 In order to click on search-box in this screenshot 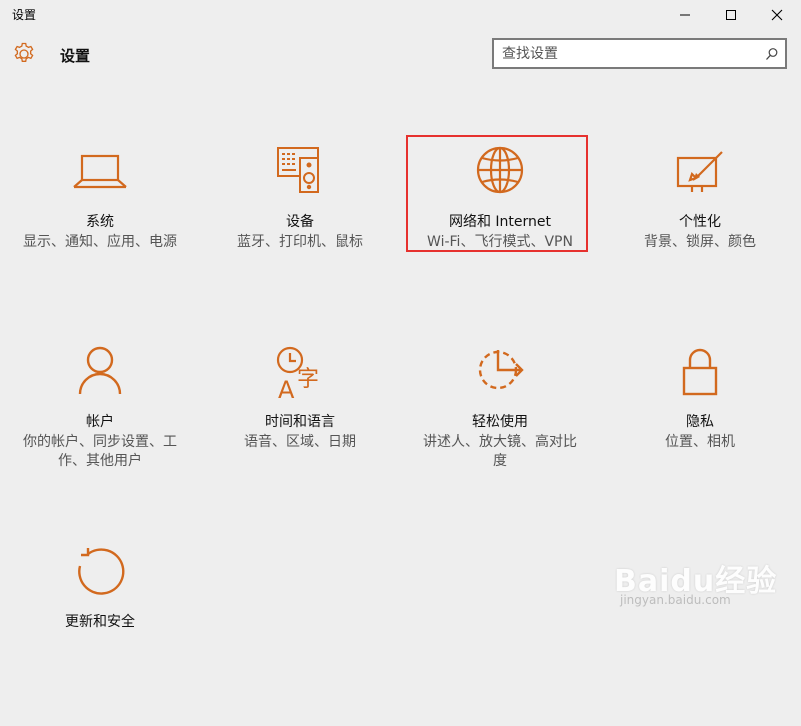, I will do `click(639, 53)`.